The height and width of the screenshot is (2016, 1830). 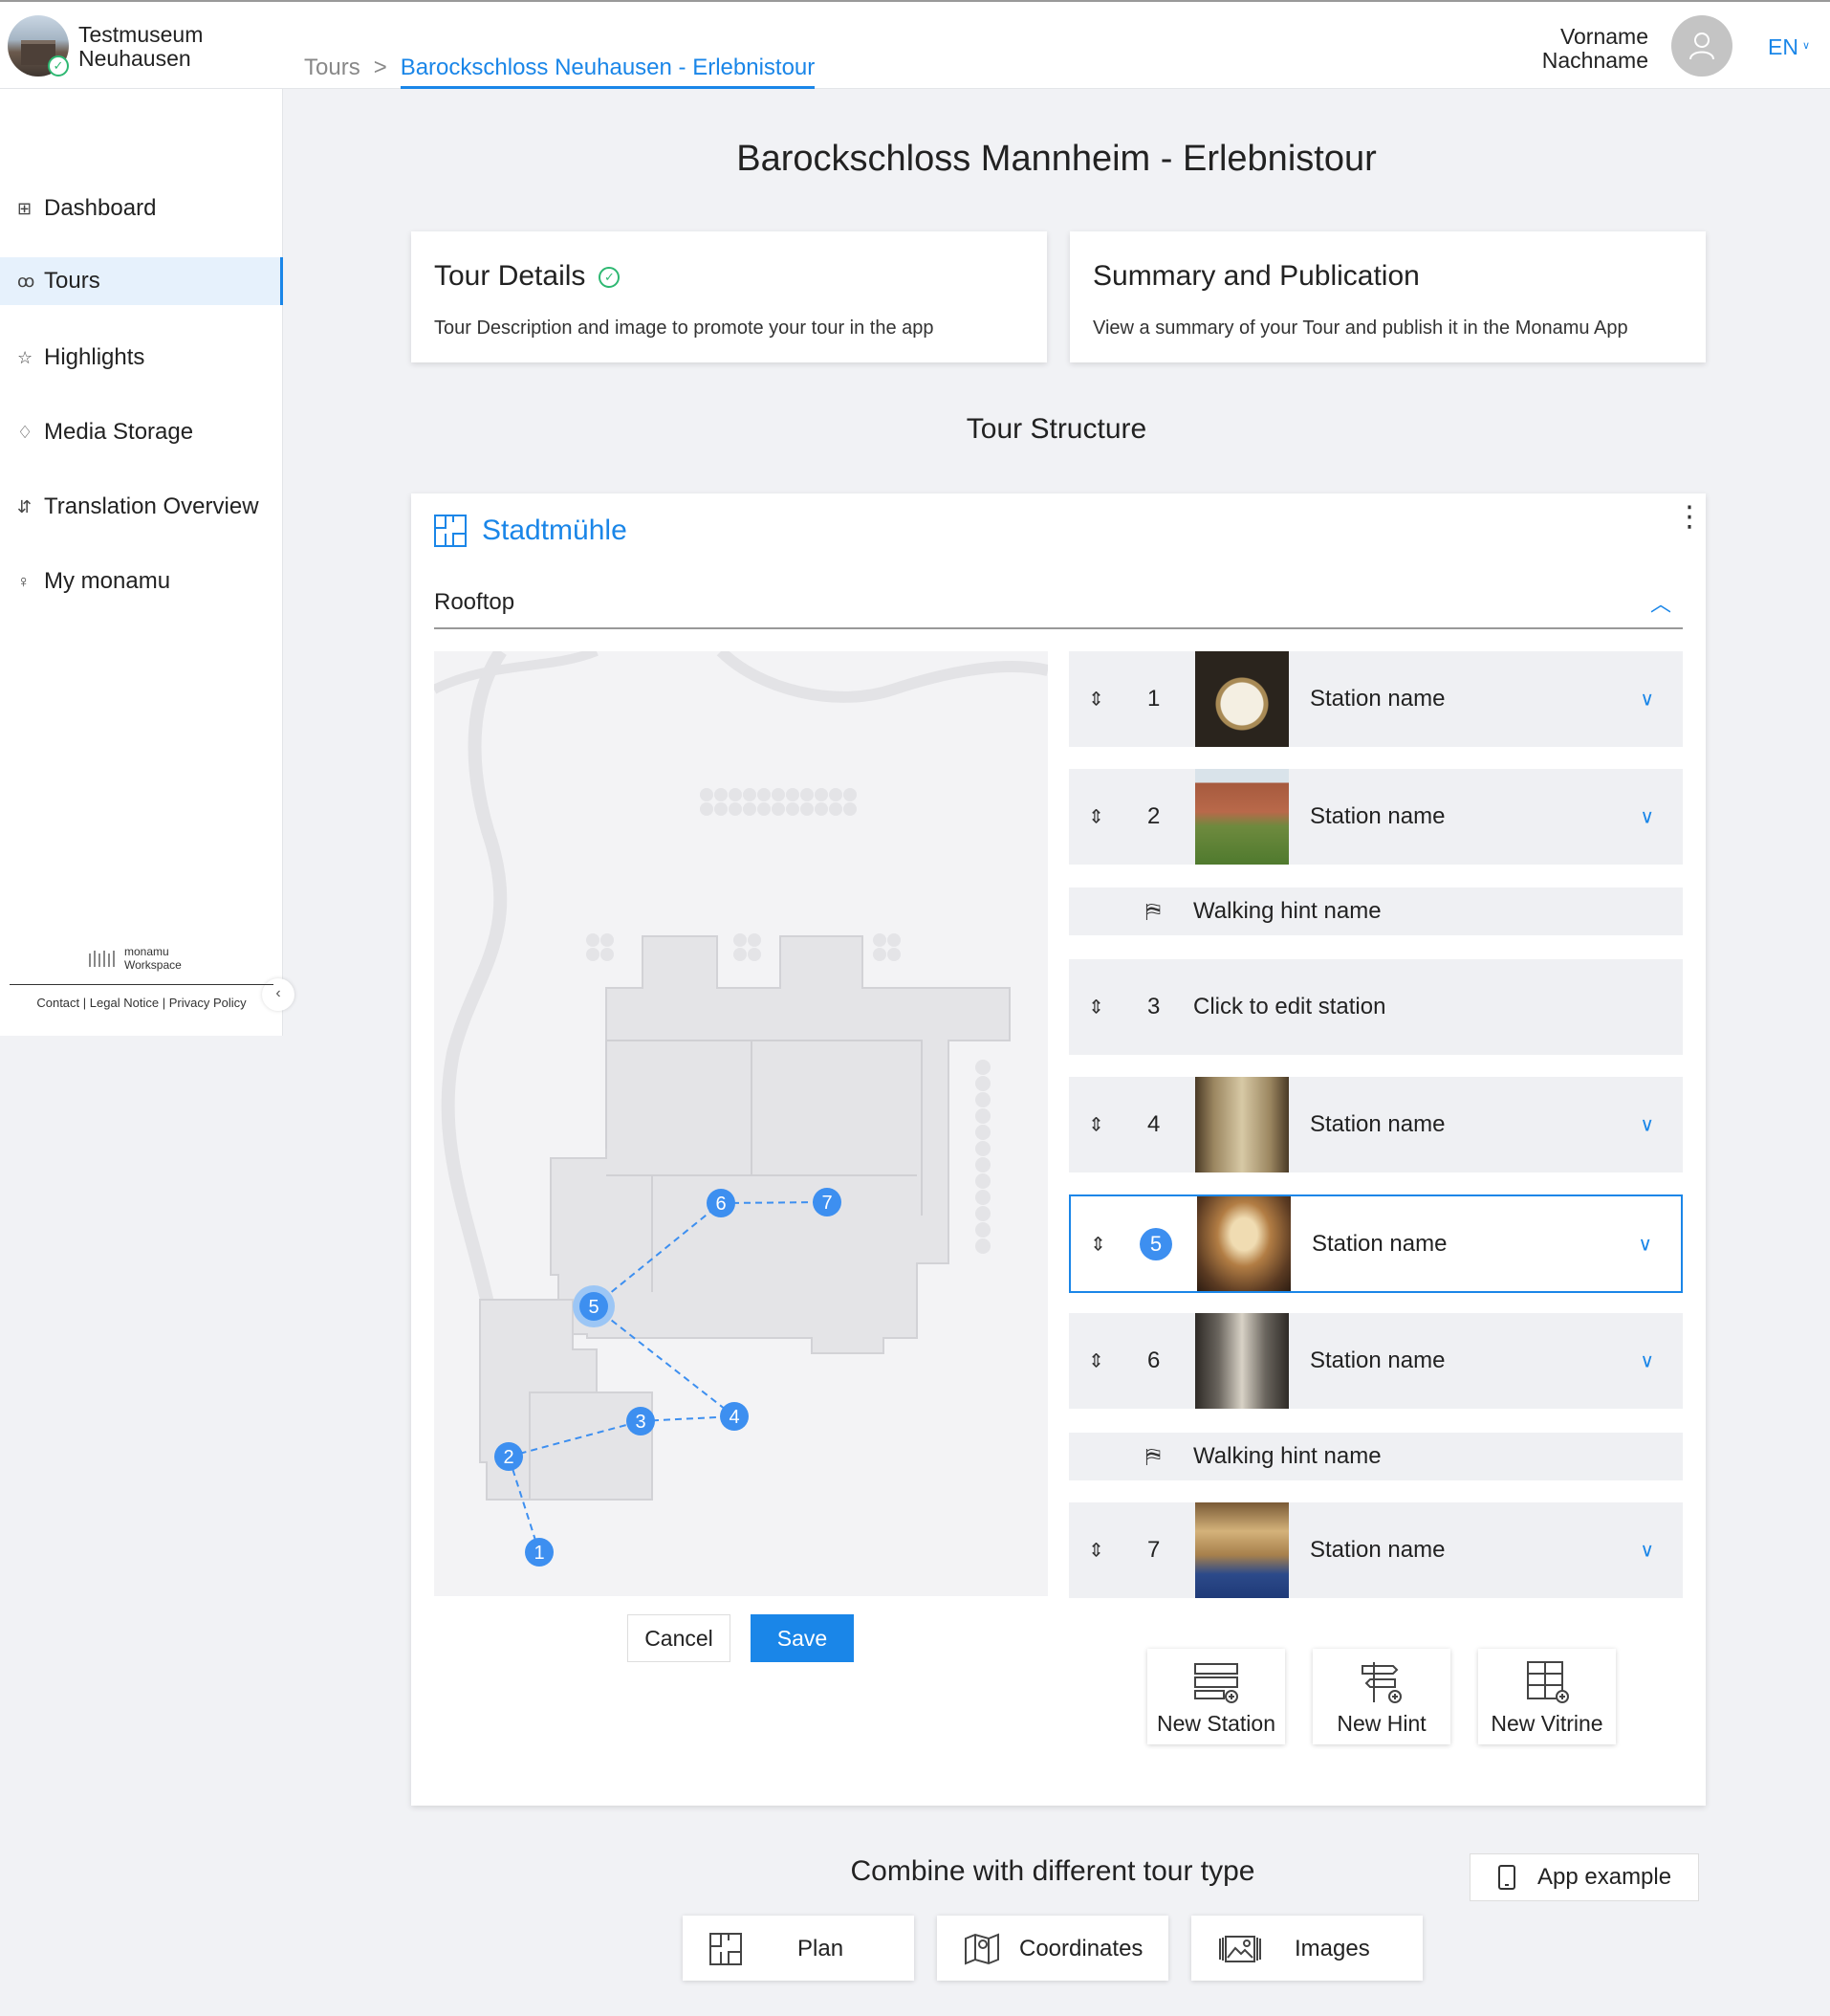 What do you see at coordinates (1585, 1877) in the screenshot?
I see `app-example-button: App example` at bounding box center [1585, 1877].